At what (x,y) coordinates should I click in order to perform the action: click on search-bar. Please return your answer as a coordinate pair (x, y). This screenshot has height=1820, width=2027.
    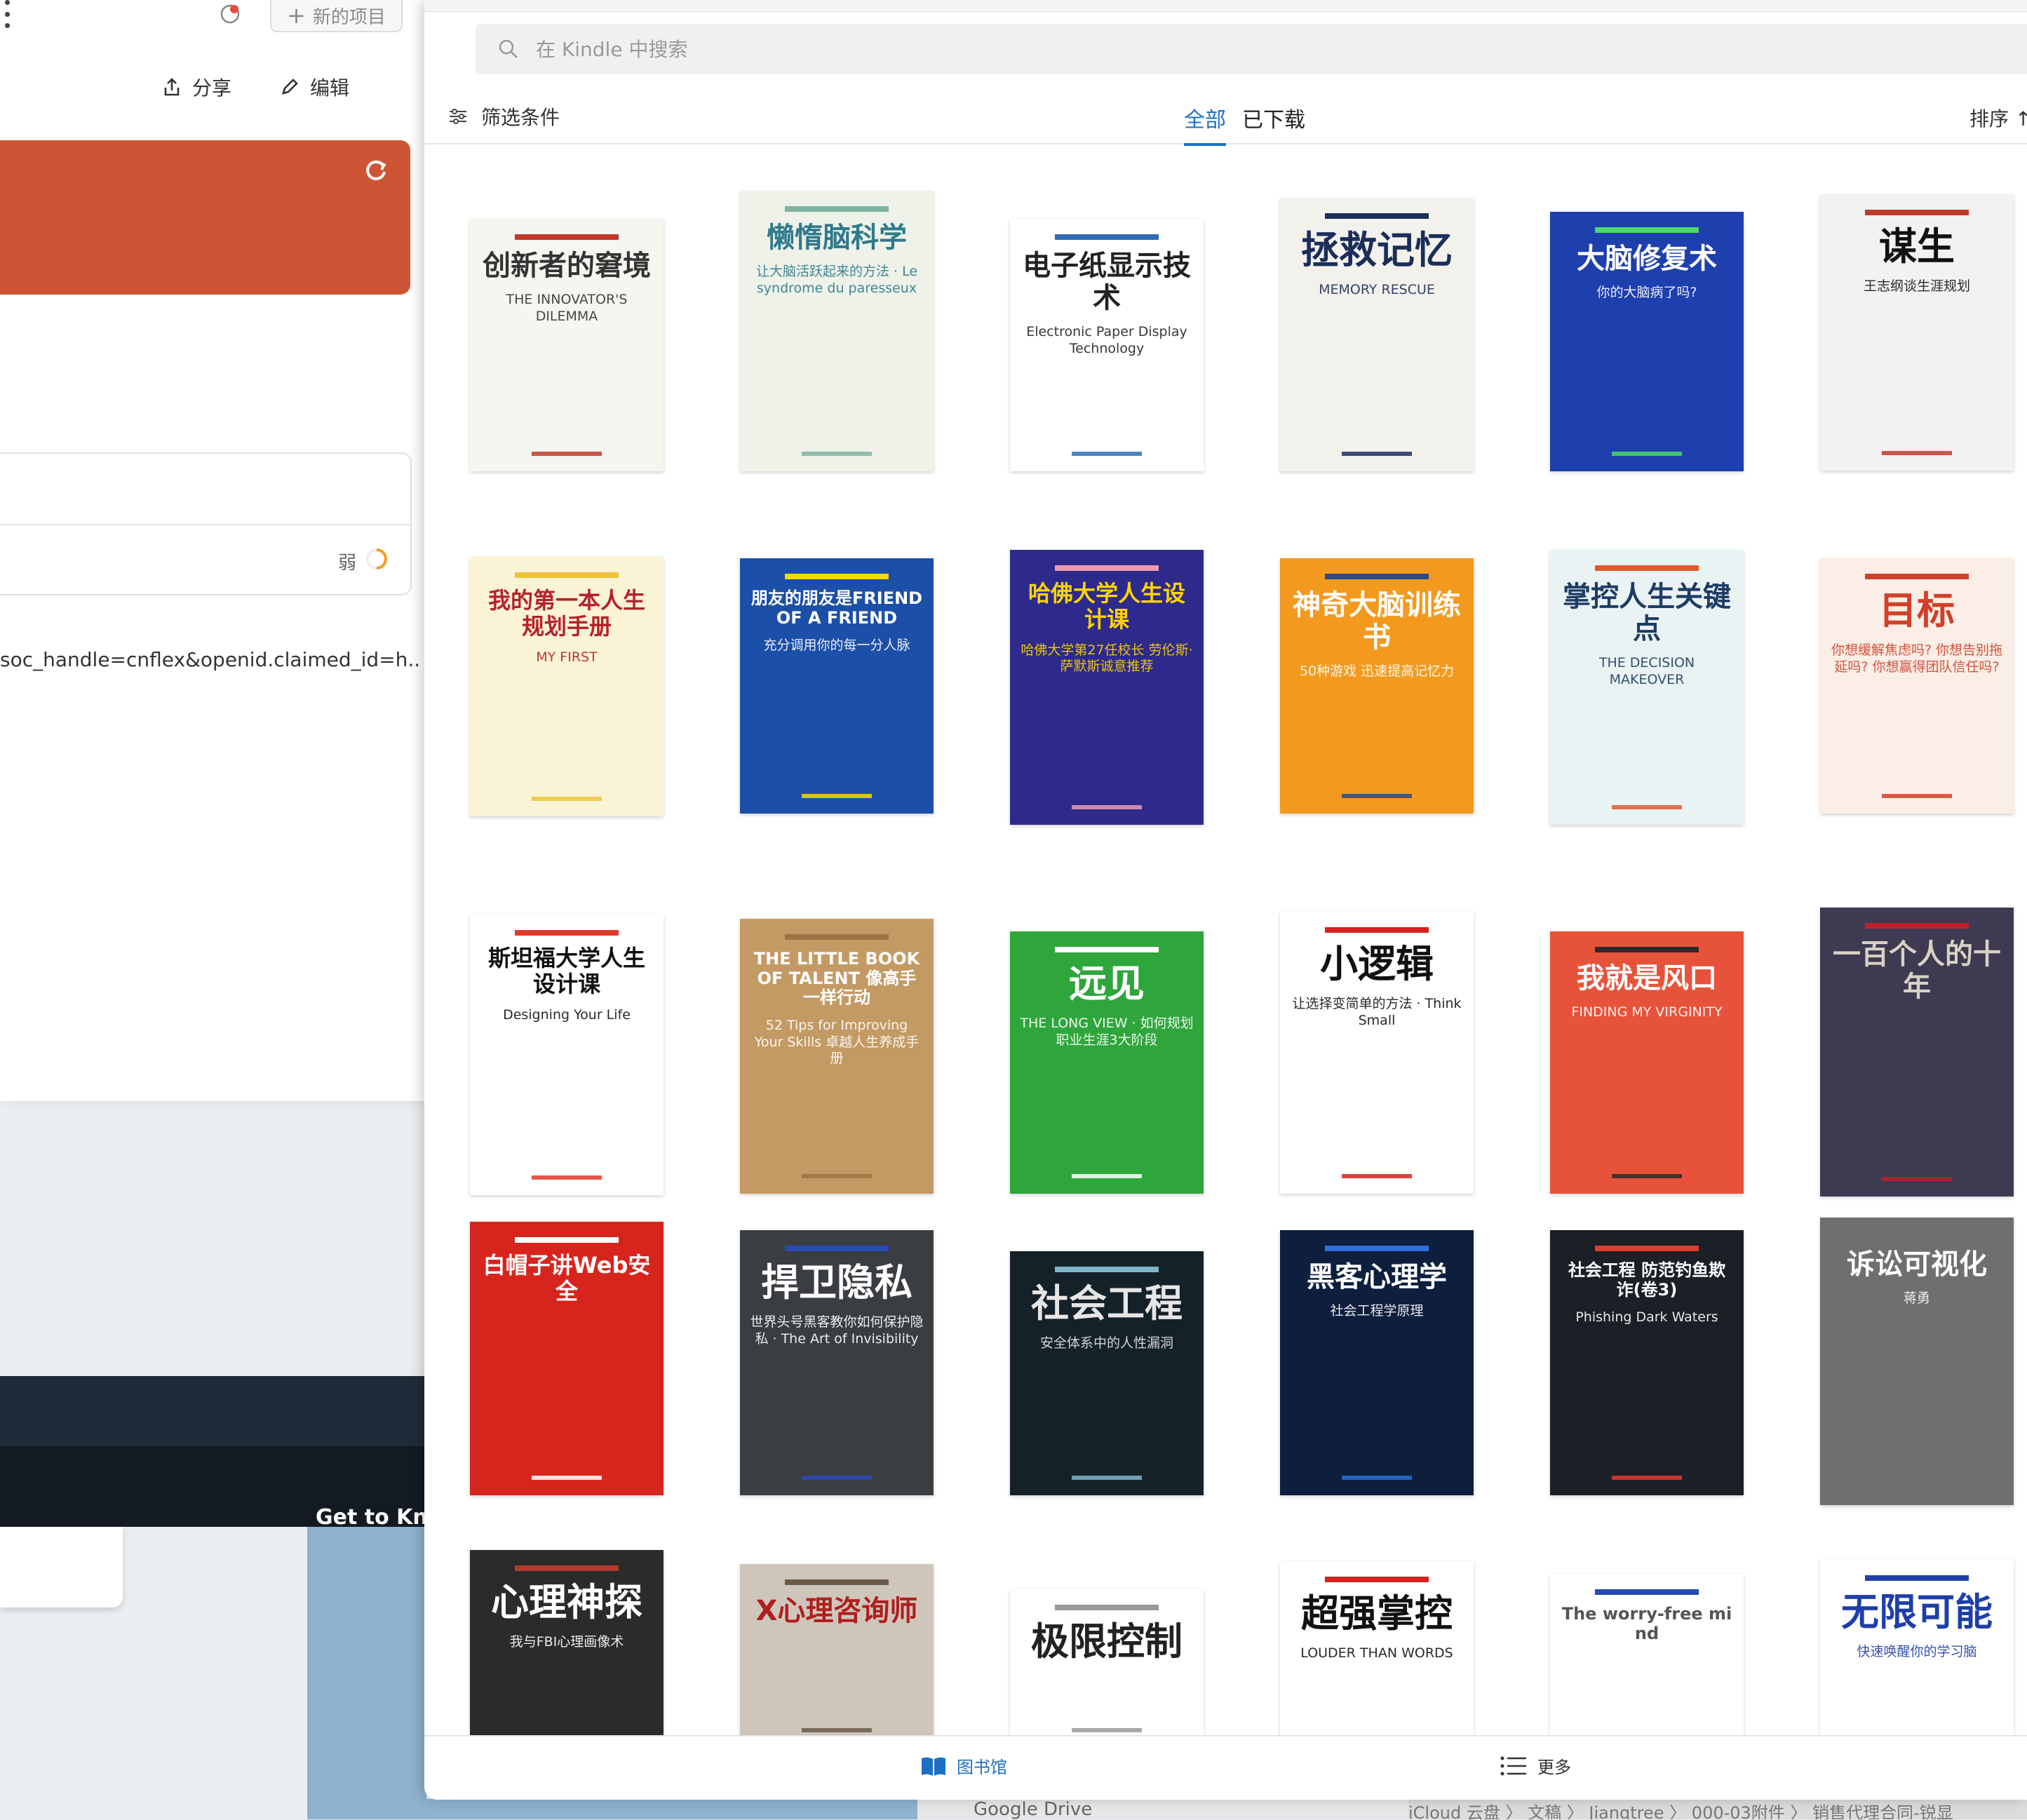
    Looking at the image, I should click on (1251, 49).